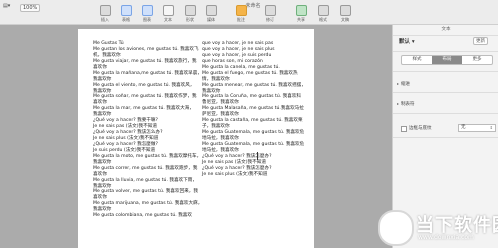 The width and height of the screenshot is (498, 248). Describe the element at coordinates (147, 19) in the screenshot. I see `toolbar-chart-label: 图表` at that location.